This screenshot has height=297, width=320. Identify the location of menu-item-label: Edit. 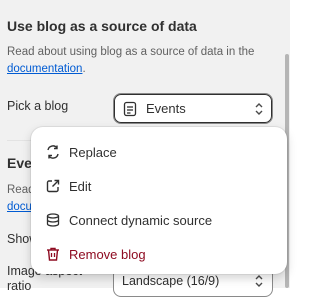
(80, 186).